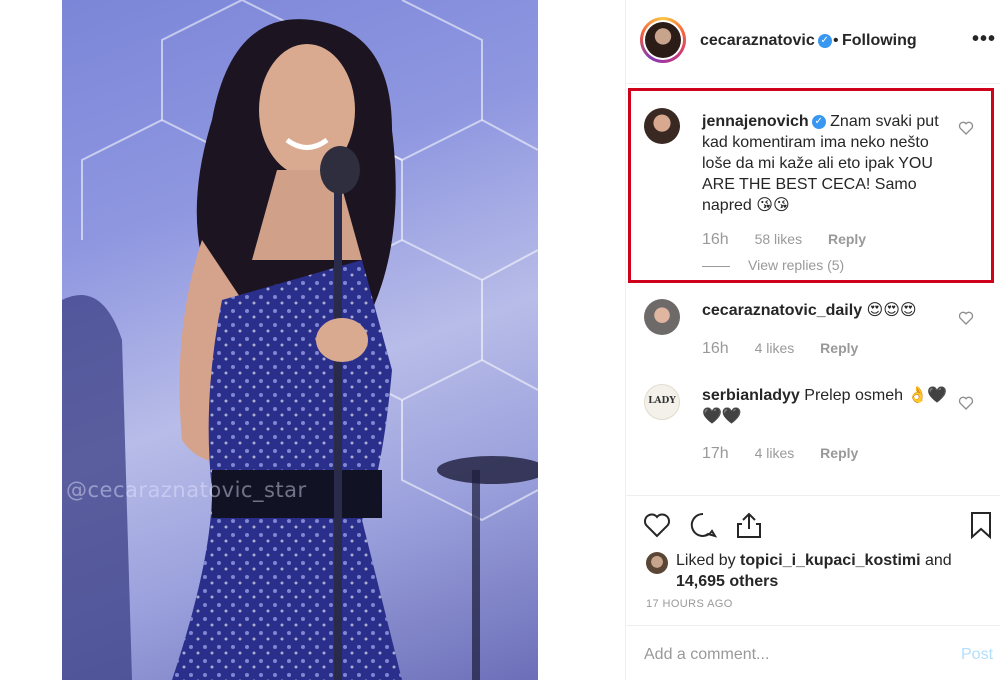  I want to click on comment-meta: 16h 58 likes Reply, so click(795, 240).